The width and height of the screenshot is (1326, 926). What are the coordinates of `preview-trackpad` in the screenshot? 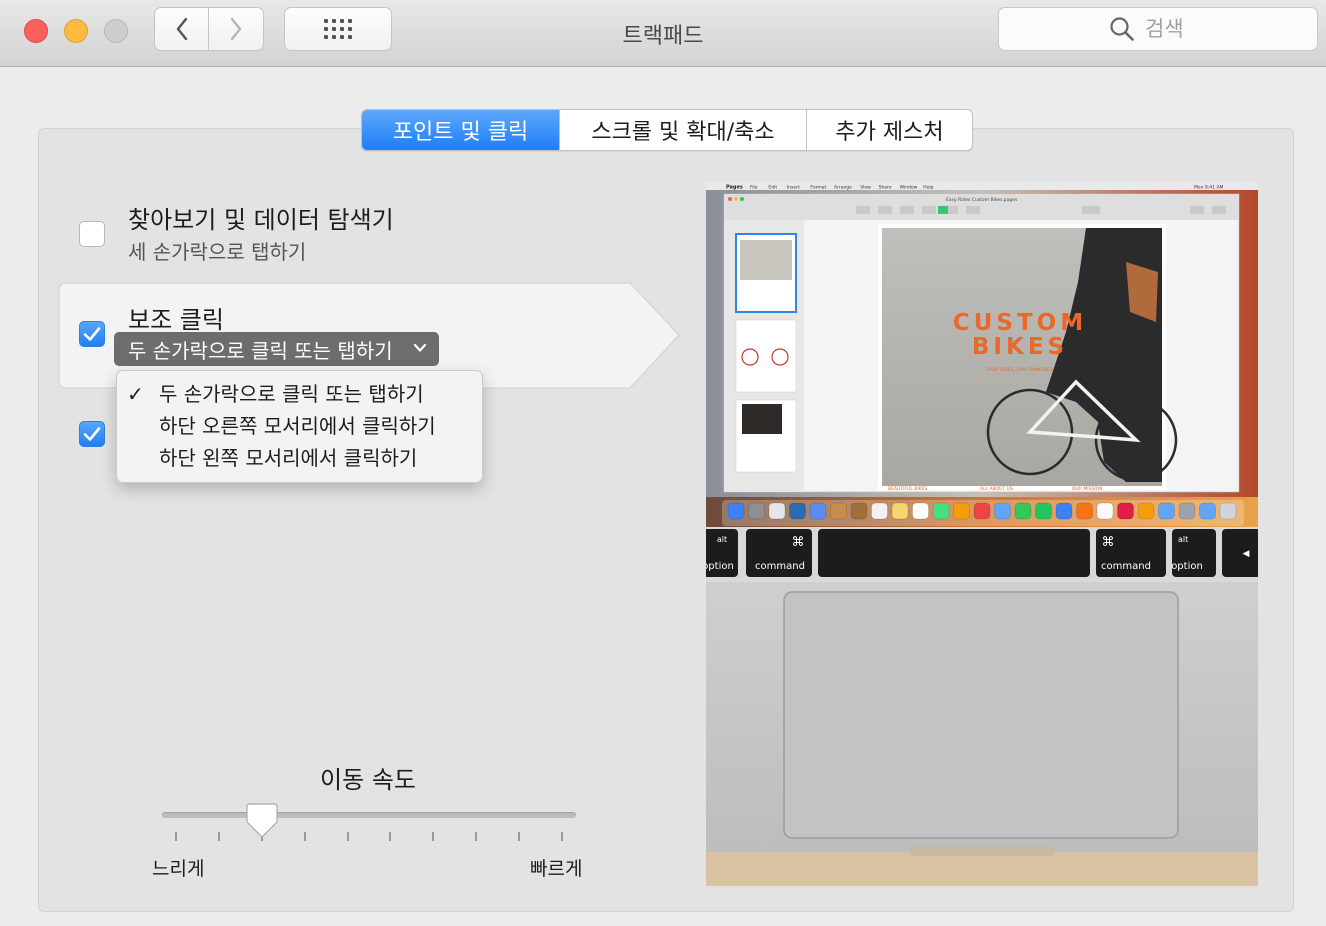 It's located at (981, 715).